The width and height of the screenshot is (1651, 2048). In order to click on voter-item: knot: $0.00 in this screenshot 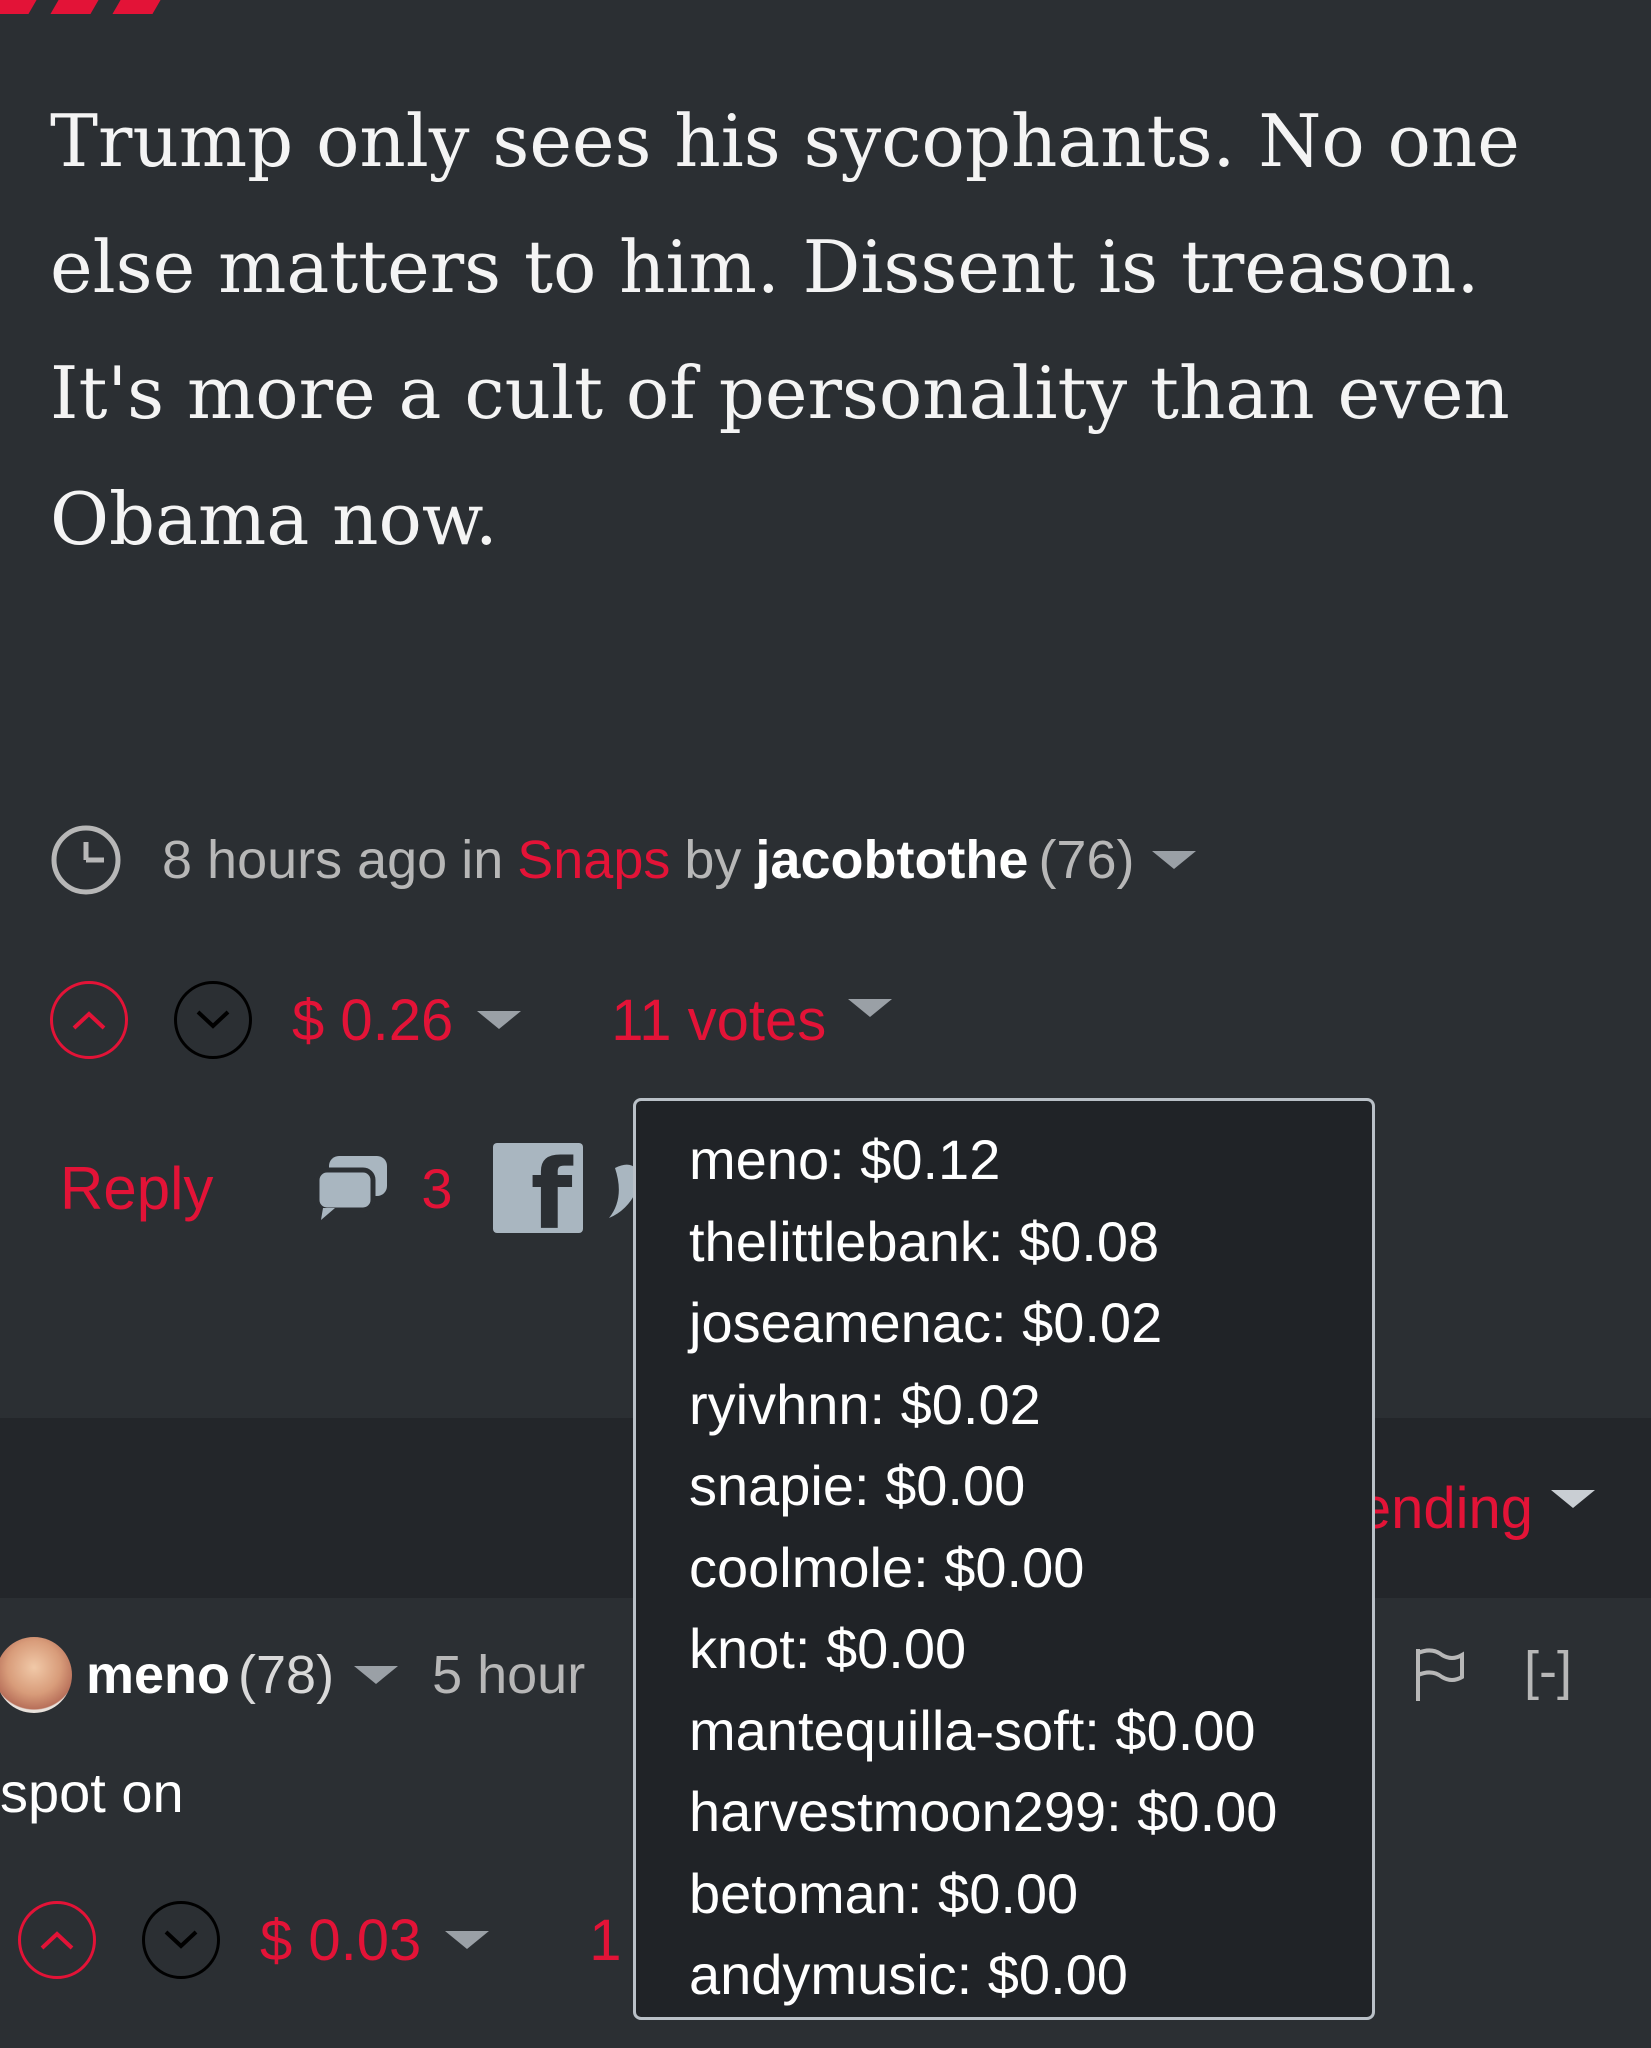, I will do `click(1030, 1649)`.